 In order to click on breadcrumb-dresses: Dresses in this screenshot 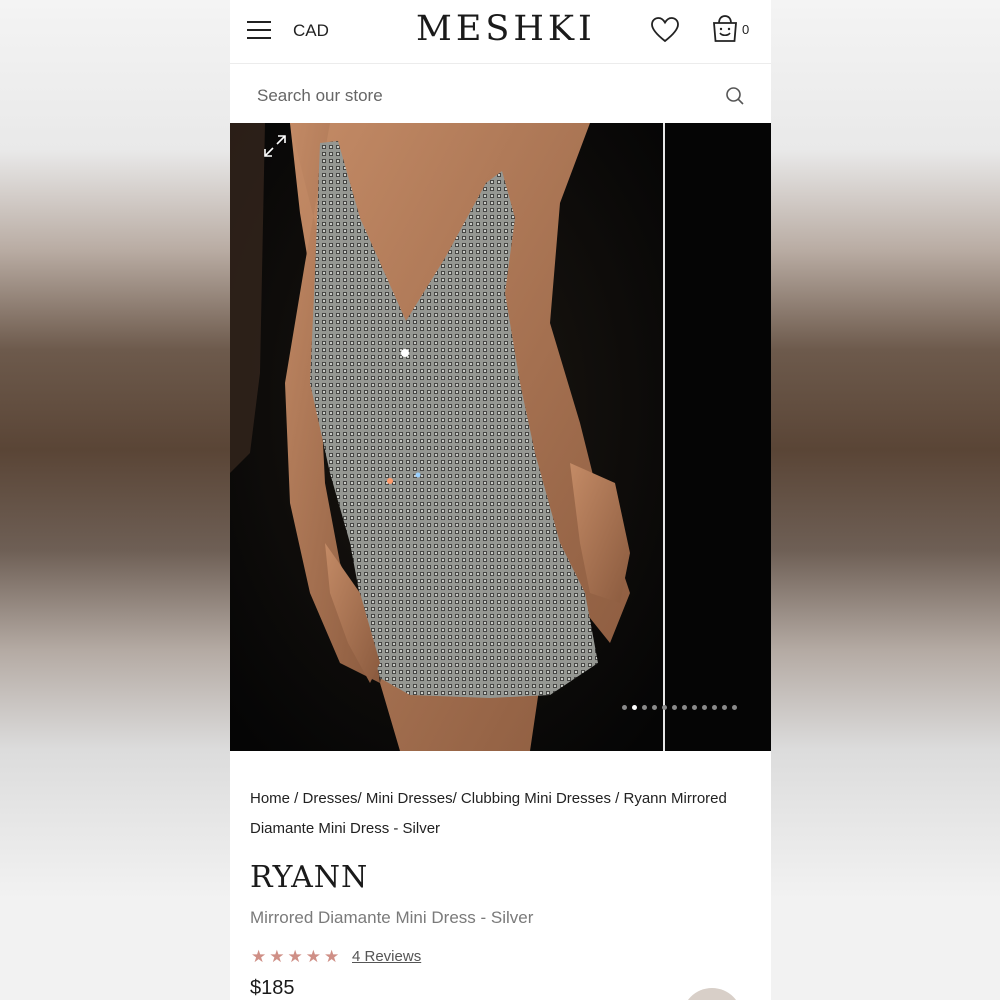, I will do `click(330, 798)`.